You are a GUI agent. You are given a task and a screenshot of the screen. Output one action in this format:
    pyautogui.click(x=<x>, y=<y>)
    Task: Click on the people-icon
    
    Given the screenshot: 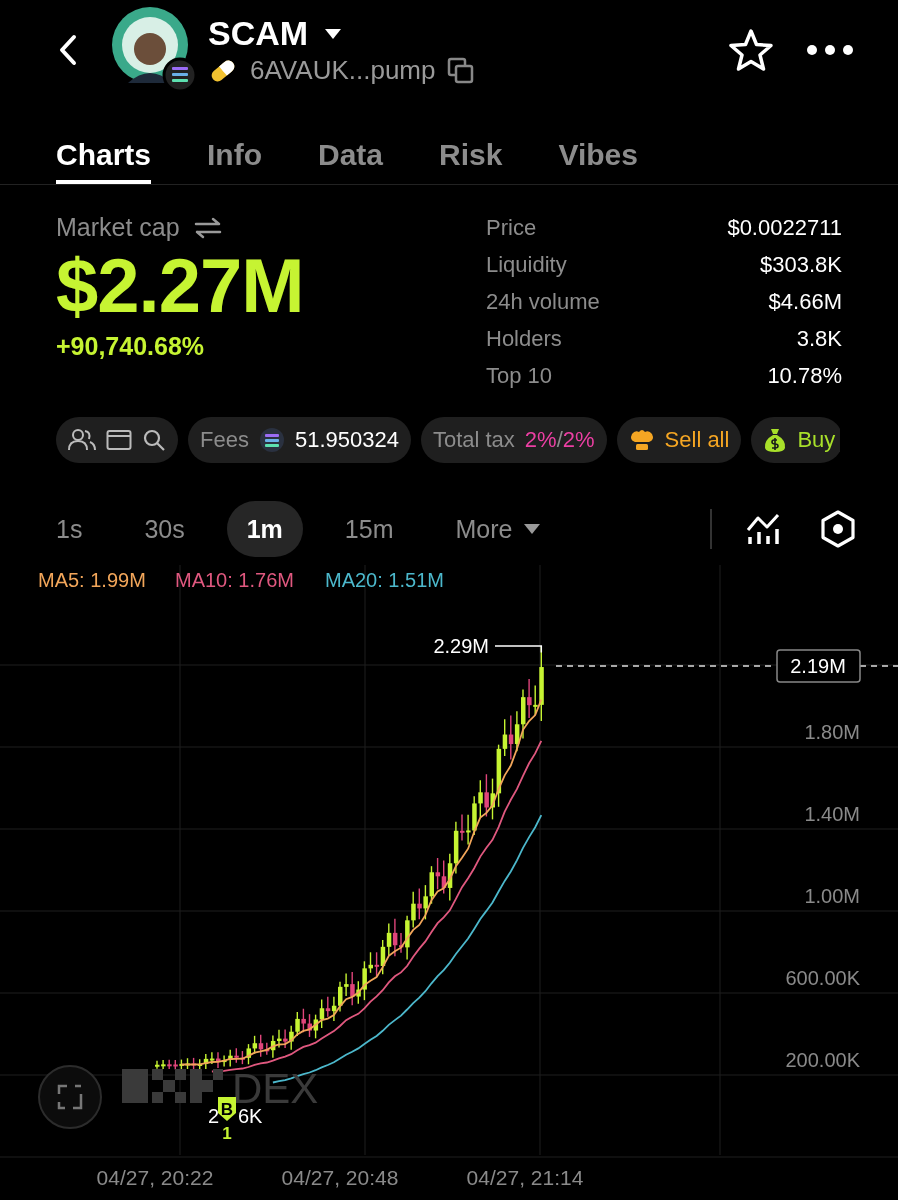 What is the action you would take?
    pyautogui.click(x=82, y=440)
    